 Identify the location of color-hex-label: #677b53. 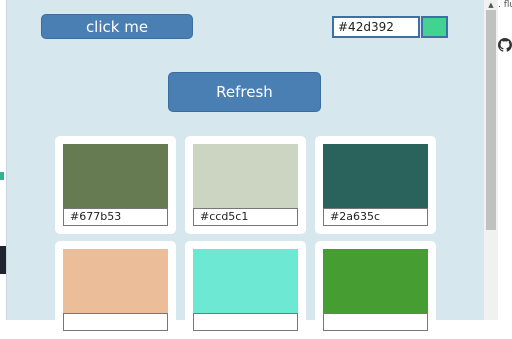
(115, 217).